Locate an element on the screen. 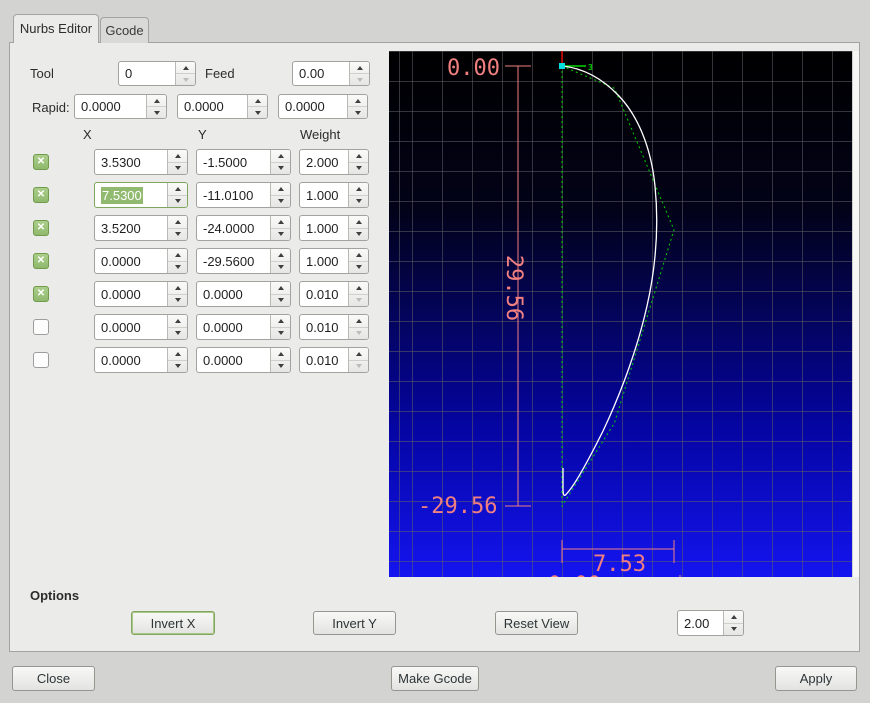  tab-gcode: Gcode is located at coordinates (124, 30).